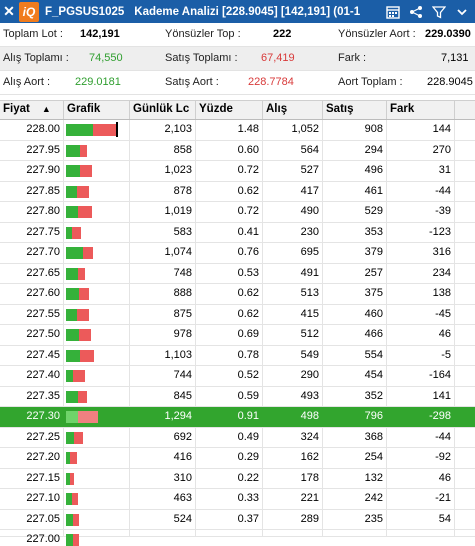  Describe the element at coordinates (421, 417) in the screenshot. I see `diff-cell: -298` at that location.